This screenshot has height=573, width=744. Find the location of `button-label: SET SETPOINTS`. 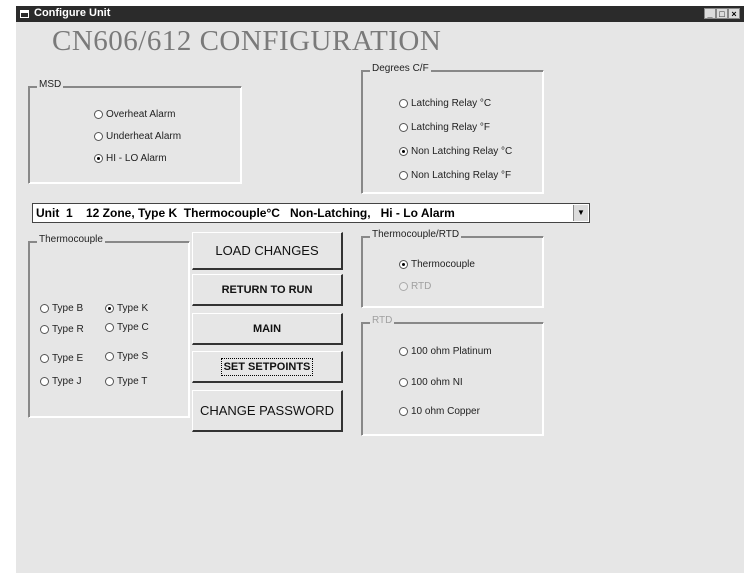

button-label: SET SETPOINTS is located at coordinates (267, 366).